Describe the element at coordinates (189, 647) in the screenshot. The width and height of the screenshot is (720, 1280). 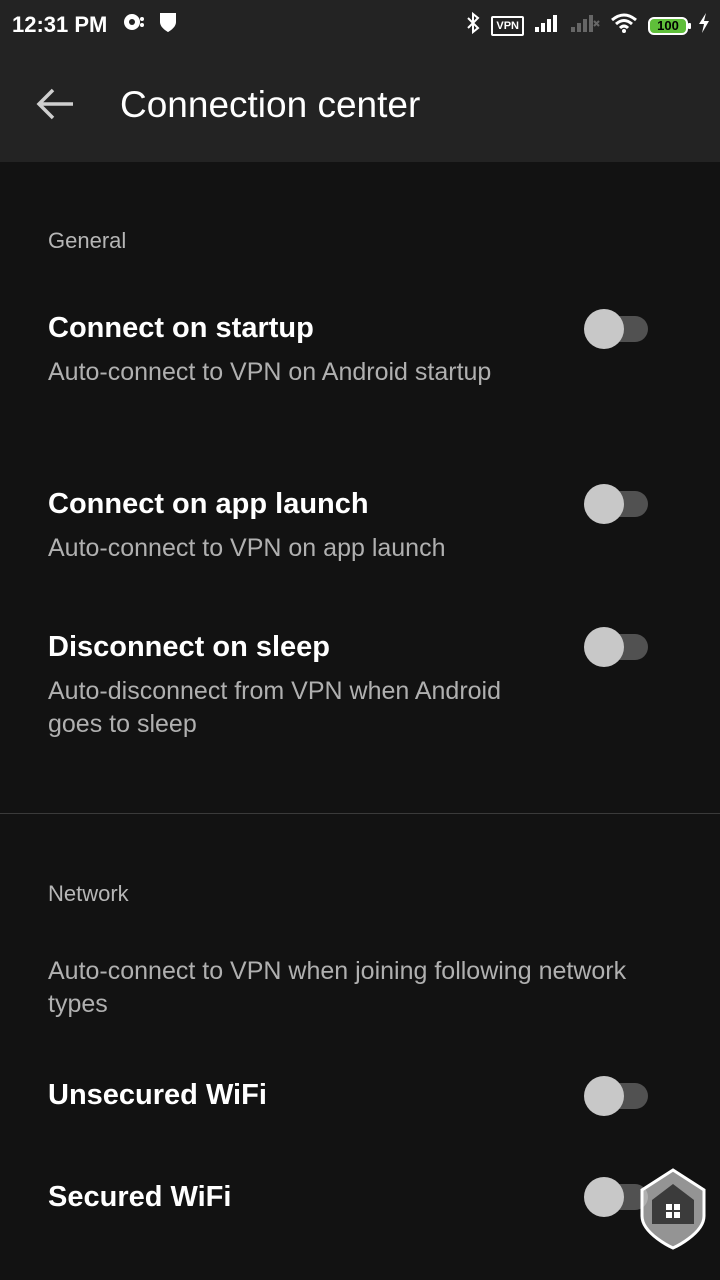
I see `setting-title: Disconnect on sleep` at that location.